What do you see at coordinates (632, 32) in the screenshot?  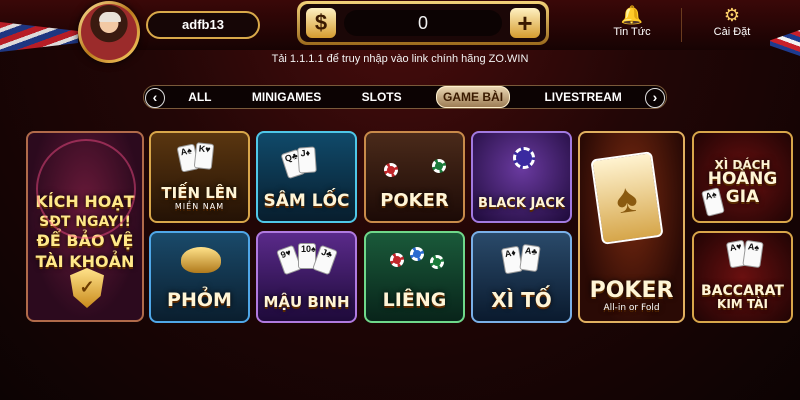 I see `news-label: Tin Tức` at bounding box center [632, 32].